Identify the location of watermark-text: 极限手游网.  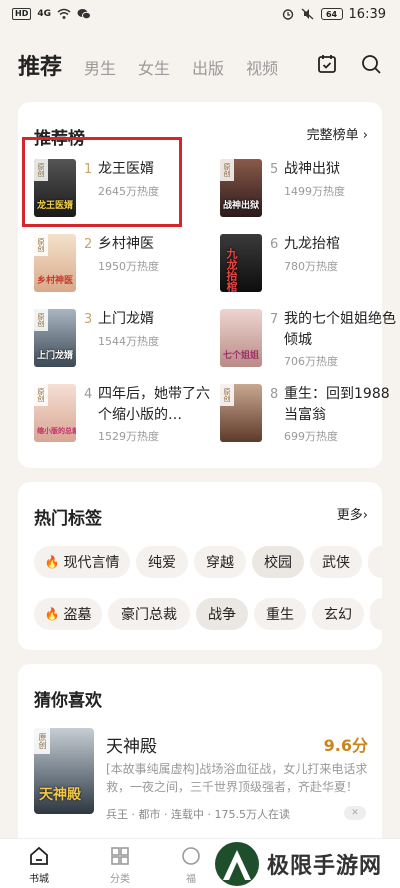
(325, 866).